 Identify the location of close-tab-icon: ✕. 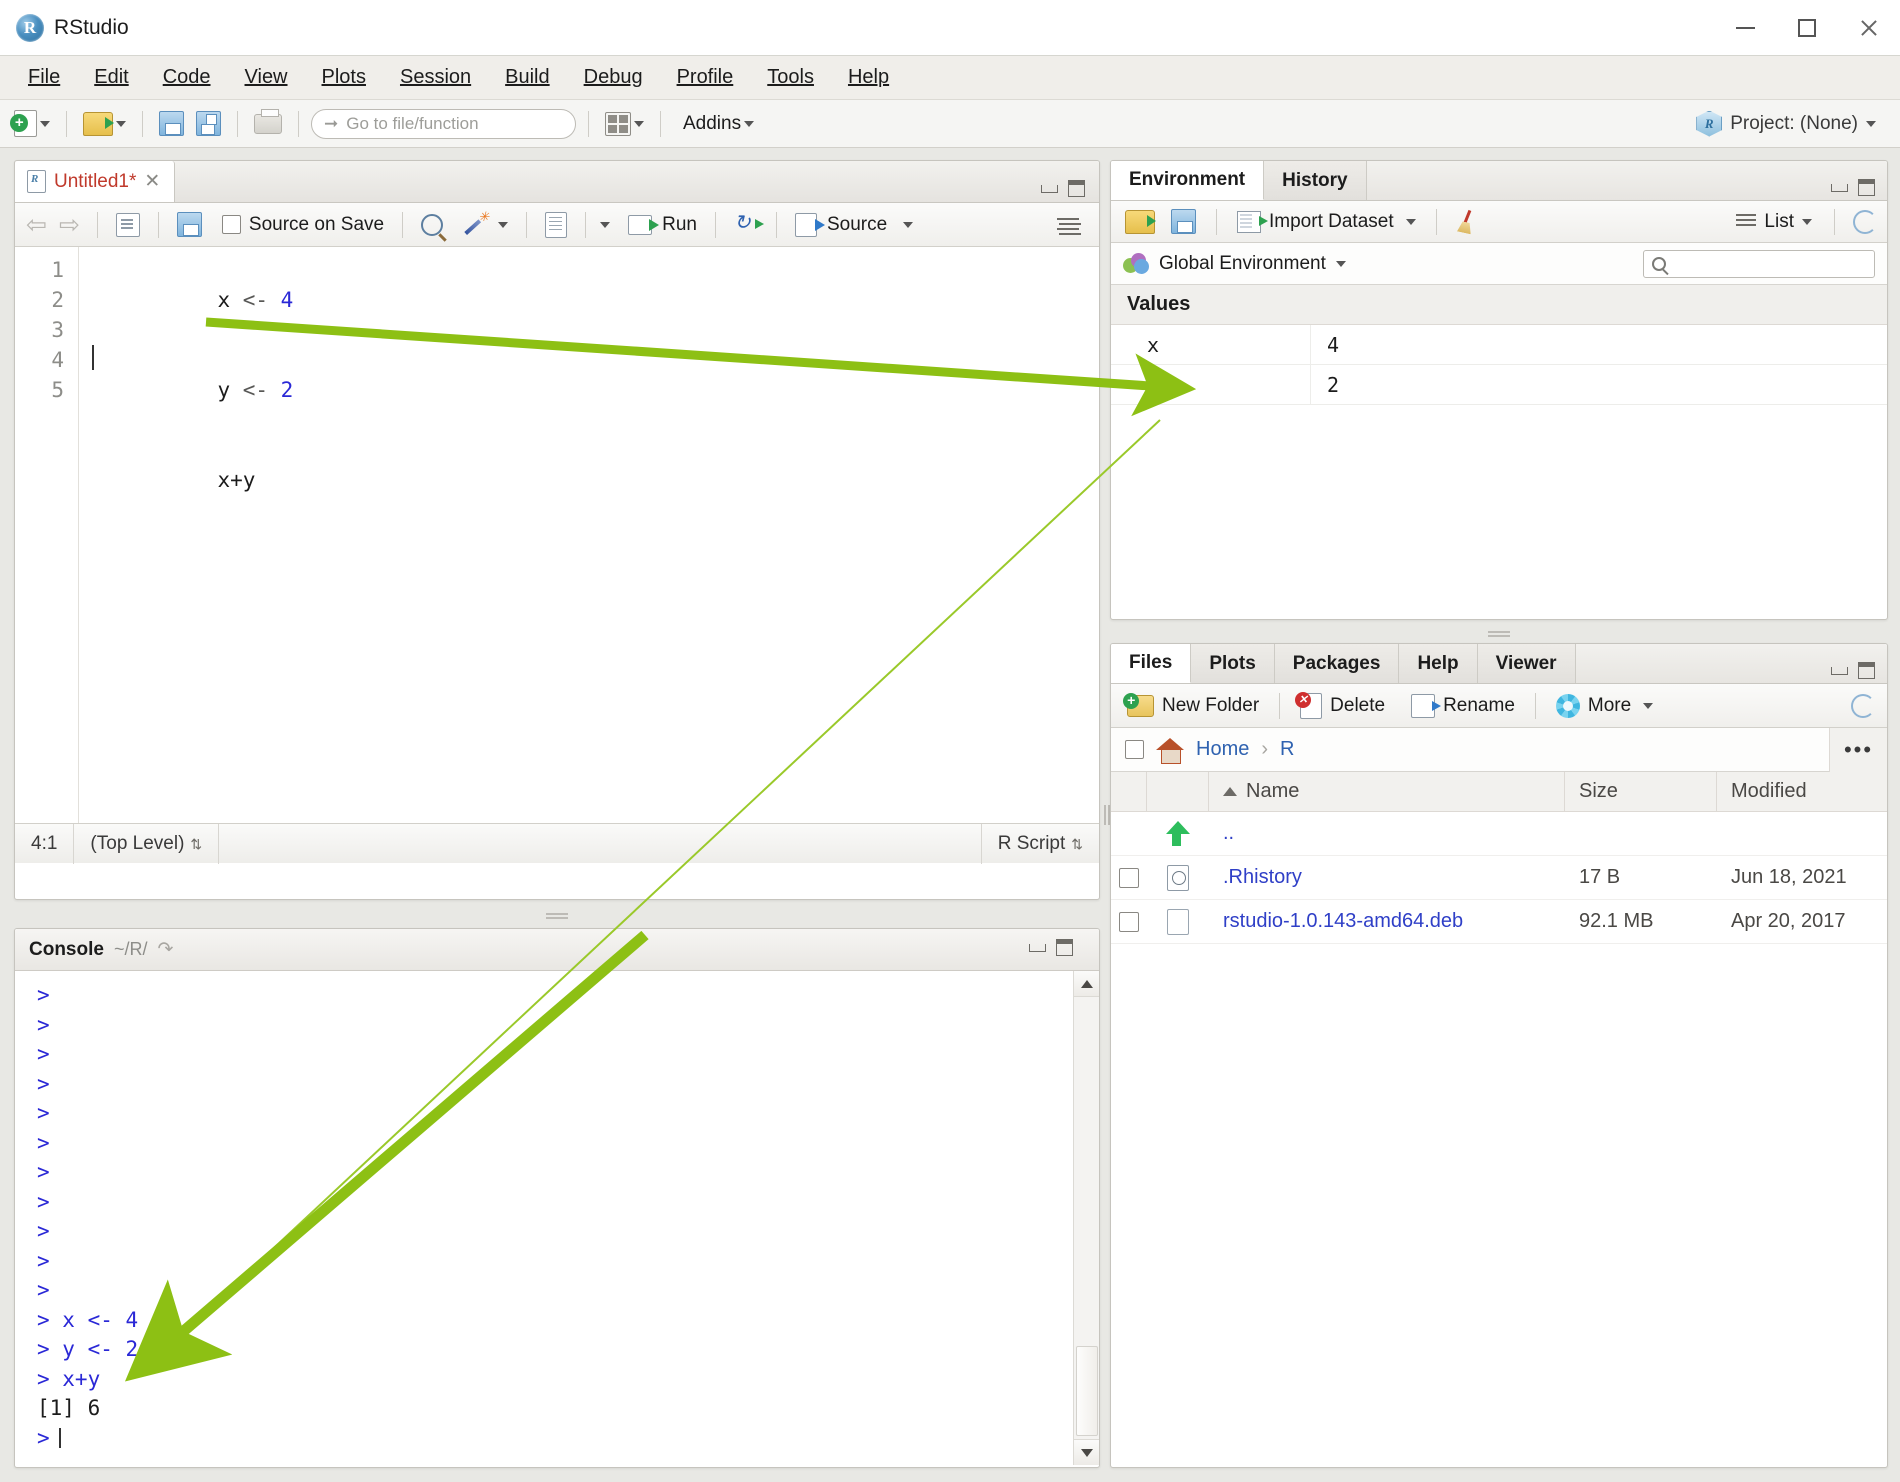
(152, 181).